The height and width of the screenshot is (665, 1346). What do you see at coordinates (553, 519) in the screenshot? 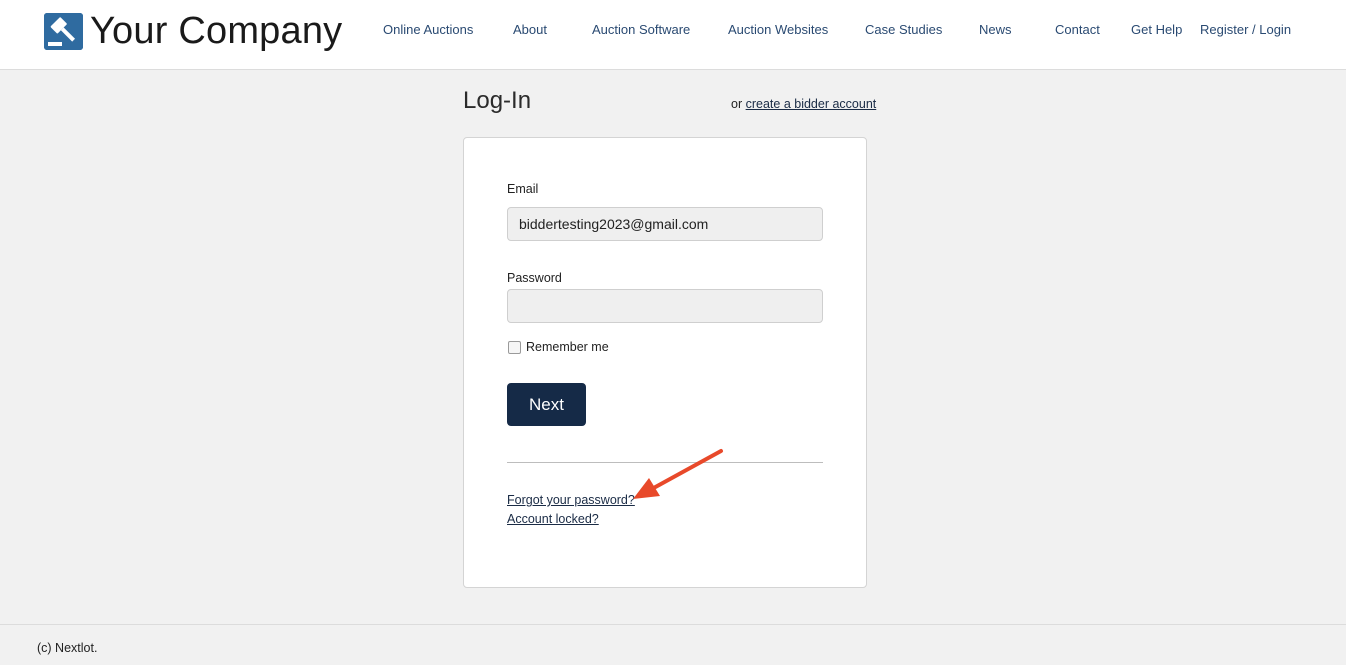
I see `account-locked-link: Account locked?` at bounding box center [553, 519].